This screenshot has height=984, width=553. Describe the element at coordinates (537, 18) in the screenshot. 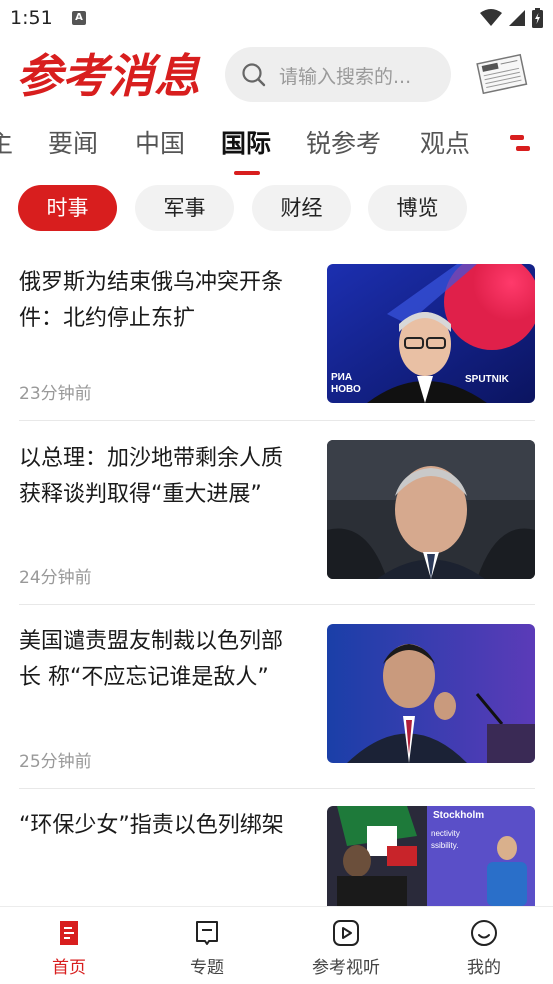

I see `battery-icon` at that location.